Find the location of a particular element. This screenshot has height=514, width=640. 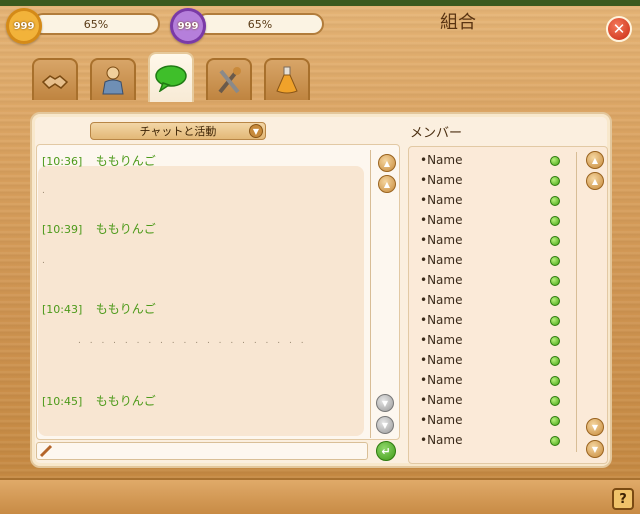

send-button: ↵ is located at coordinates (386, 451).